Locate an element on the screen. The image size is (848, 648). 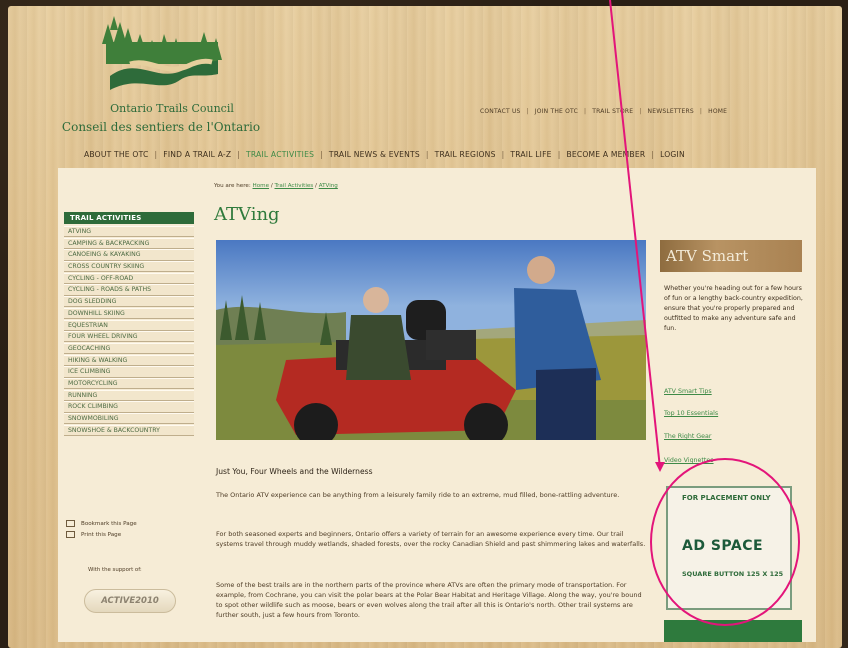
print-icon is located at coordinates (70, 534).